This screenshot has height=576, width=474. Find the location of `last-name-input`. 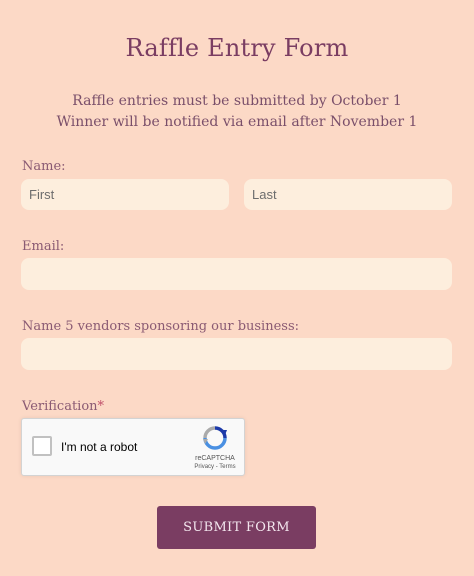

last-name-input is located at coordinates (348, 194).